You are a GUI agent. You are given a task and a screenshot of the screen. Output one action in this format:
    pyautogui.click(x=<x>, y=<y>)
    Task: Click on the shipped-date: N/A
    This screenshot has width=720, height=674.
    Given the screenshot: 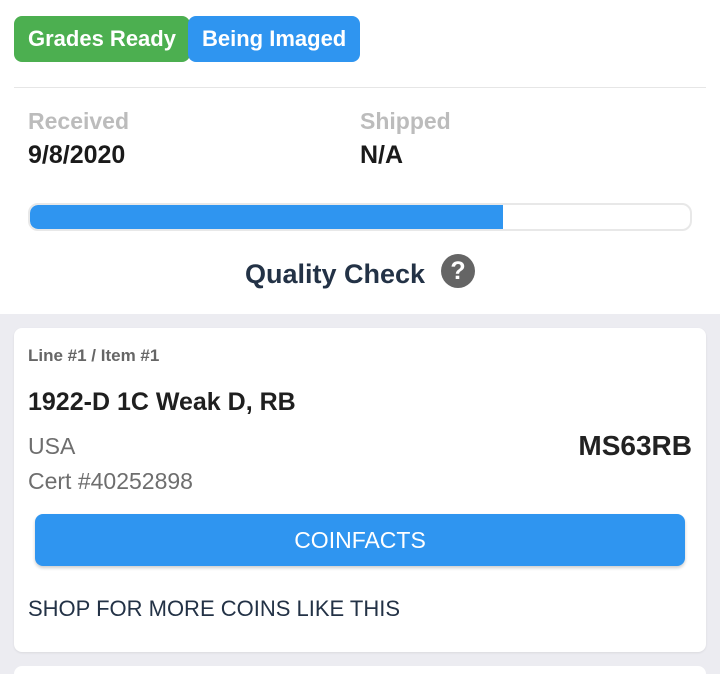 What is the action you would take?
    pyautogui.click(x=382, y=155)
    